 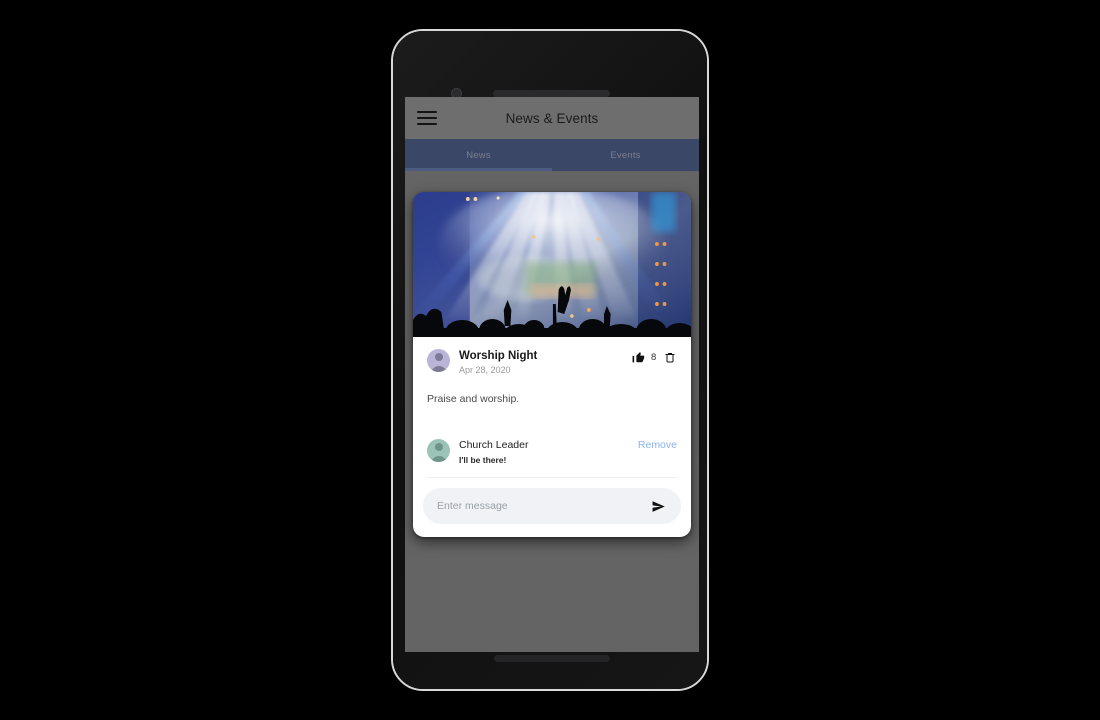 I want to click on tab-bar: News Events, so click(x=552, y=155).